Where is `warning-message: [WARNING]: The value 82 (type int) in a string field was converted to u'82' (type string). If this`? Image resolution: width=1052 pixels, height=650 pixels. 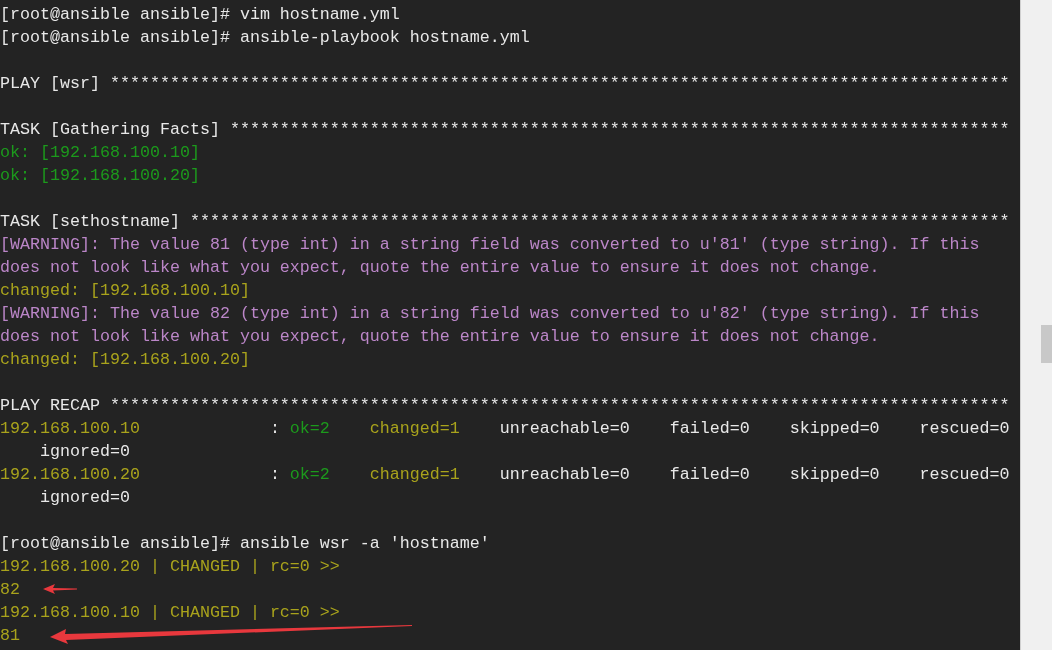
warning-message: [WARNING]: The value 82 (type int) in a string field was converted to u'82' (type string). If this is located at coordinates (490, 313).